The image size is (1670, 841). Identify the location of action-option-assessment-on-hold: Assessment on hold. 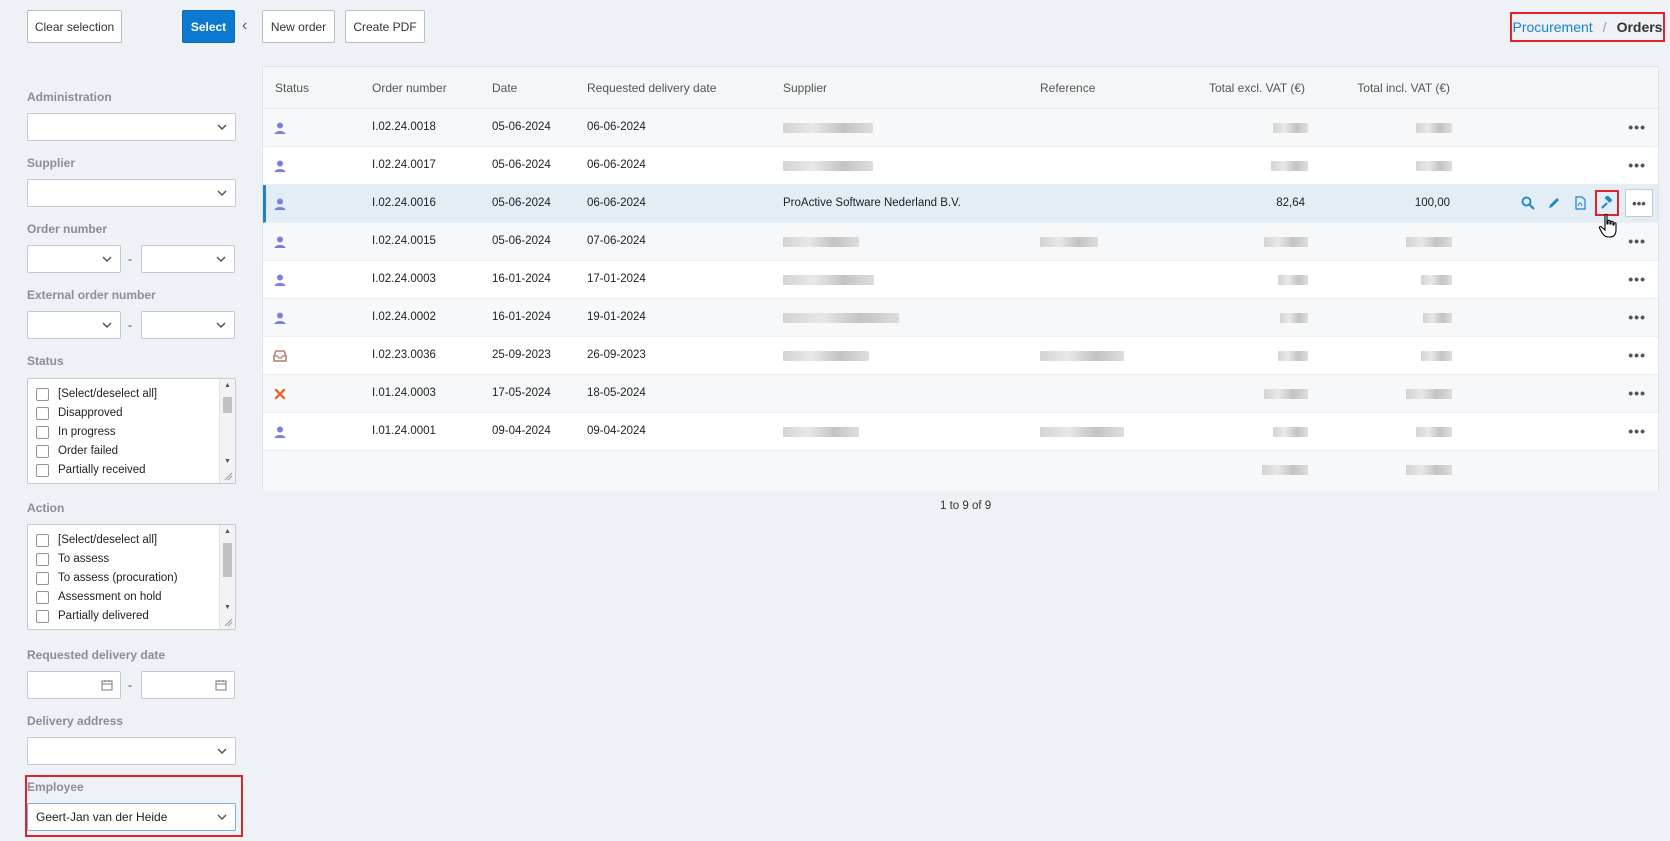
(99, 597).